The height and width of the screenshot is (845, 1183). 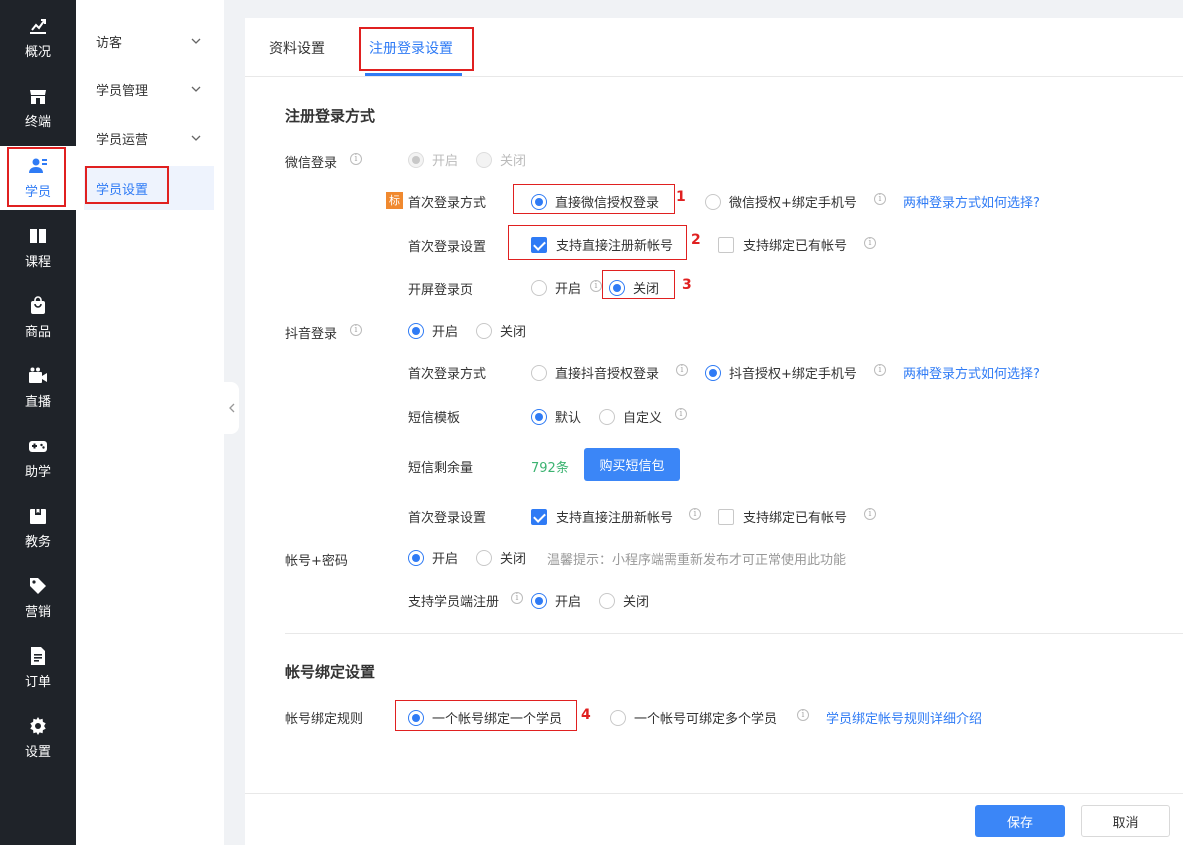 What do you see at coordinates (297, 48) in the screenshot?
I see `tab-profile-settings: 资料设置` at bounding box center [297, 48].